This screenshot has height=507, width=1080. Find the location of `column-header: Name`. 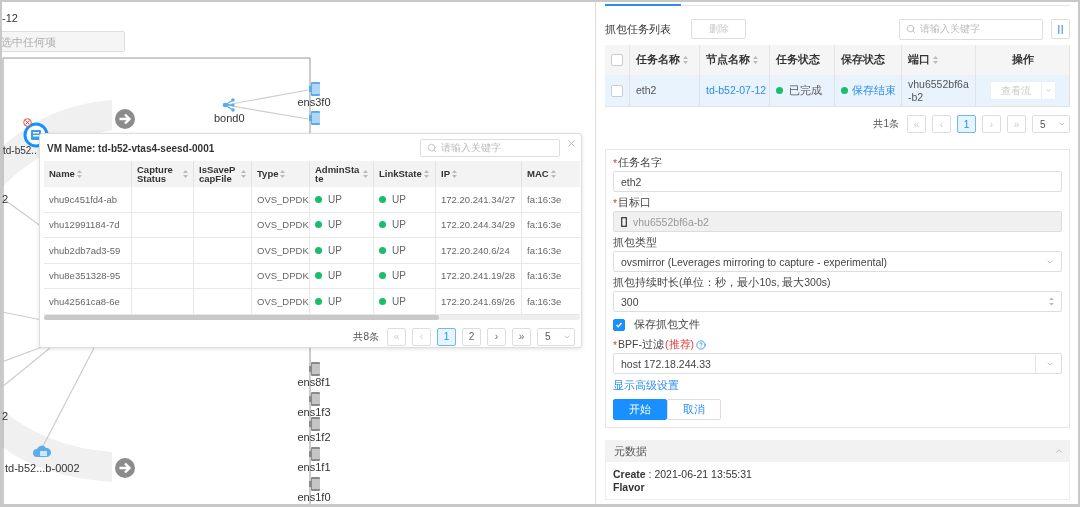

column-header: Name is located at coordinates (88, 174).